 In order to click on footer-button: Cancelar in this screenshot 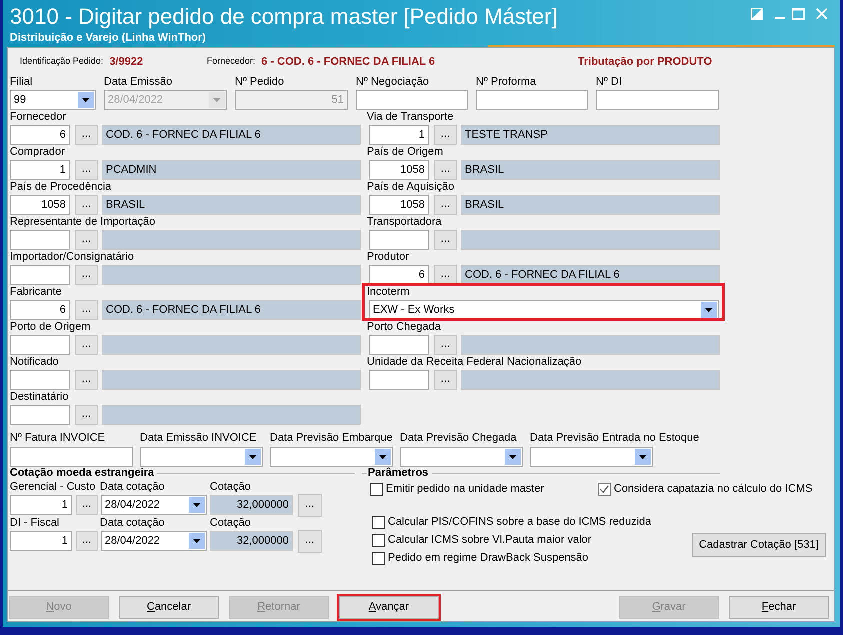, I will do `click(169, 607)`.